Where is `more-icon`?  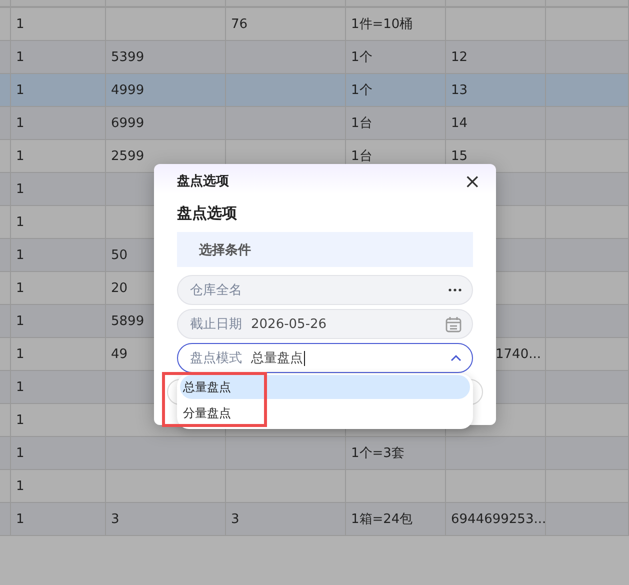
more-icon is located at coordinates (455, 290).